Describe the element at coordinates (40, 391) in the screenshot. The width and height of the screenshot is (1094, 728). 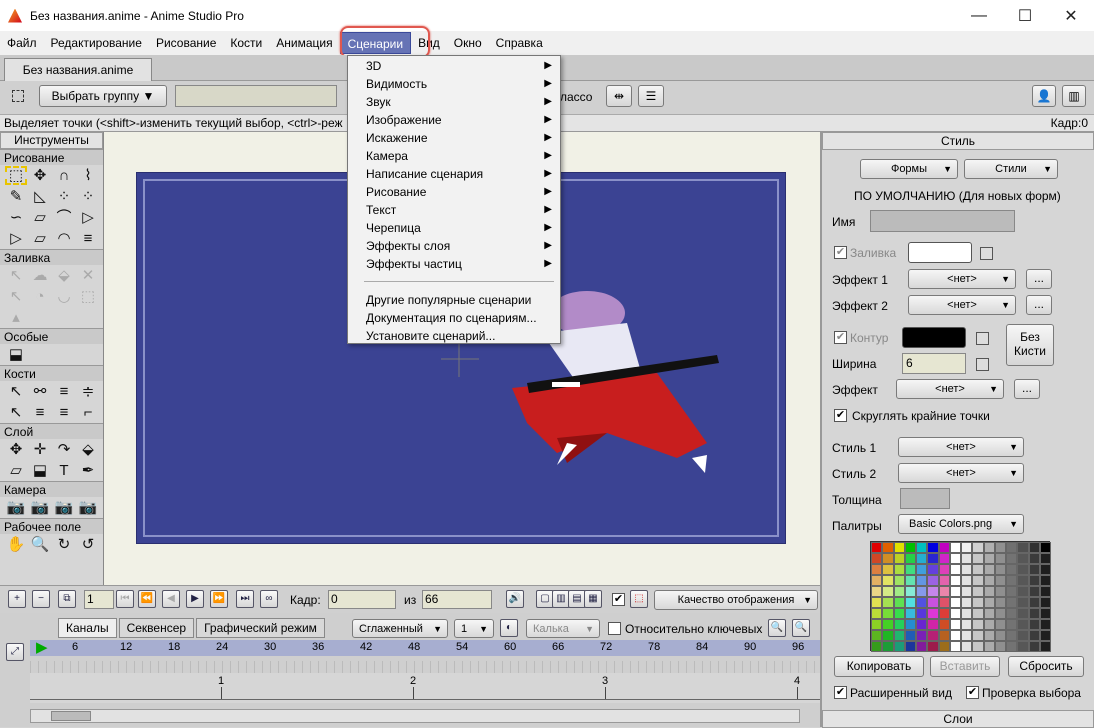
I see `tool-icon: ⚯` at that location.